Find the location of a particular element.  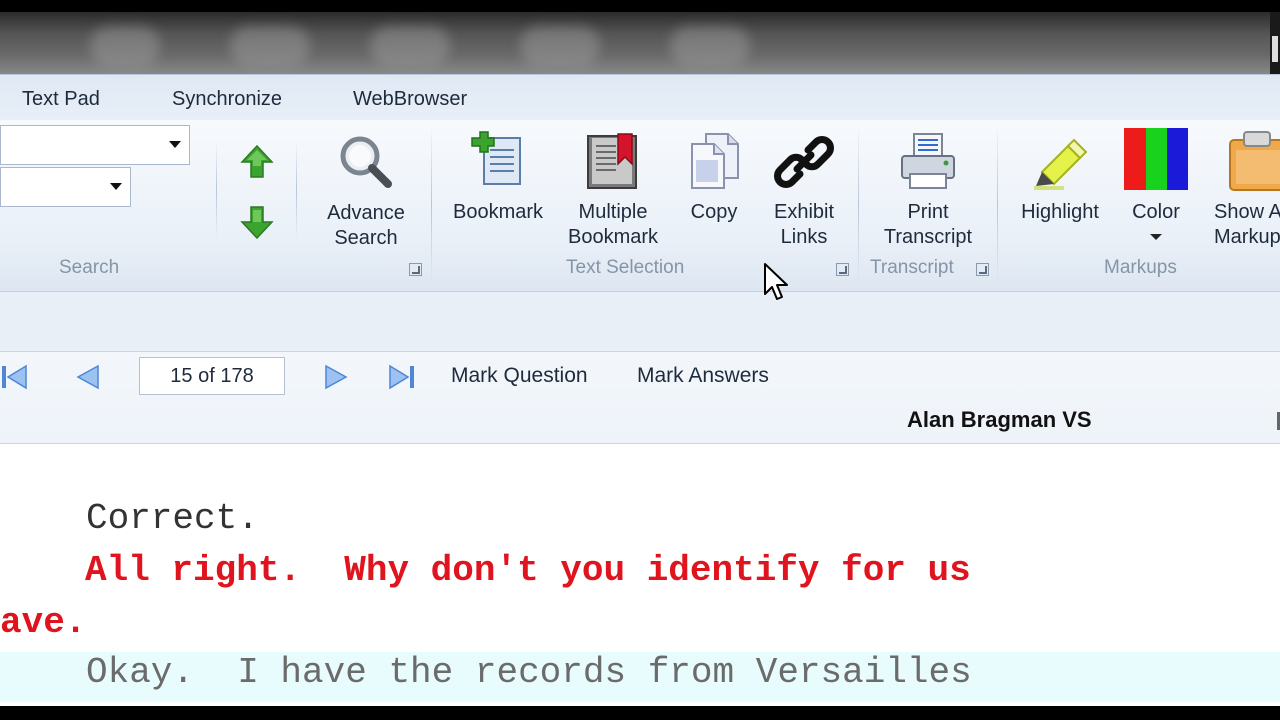

copy-pages-icon is located at coordinates (715, 161).